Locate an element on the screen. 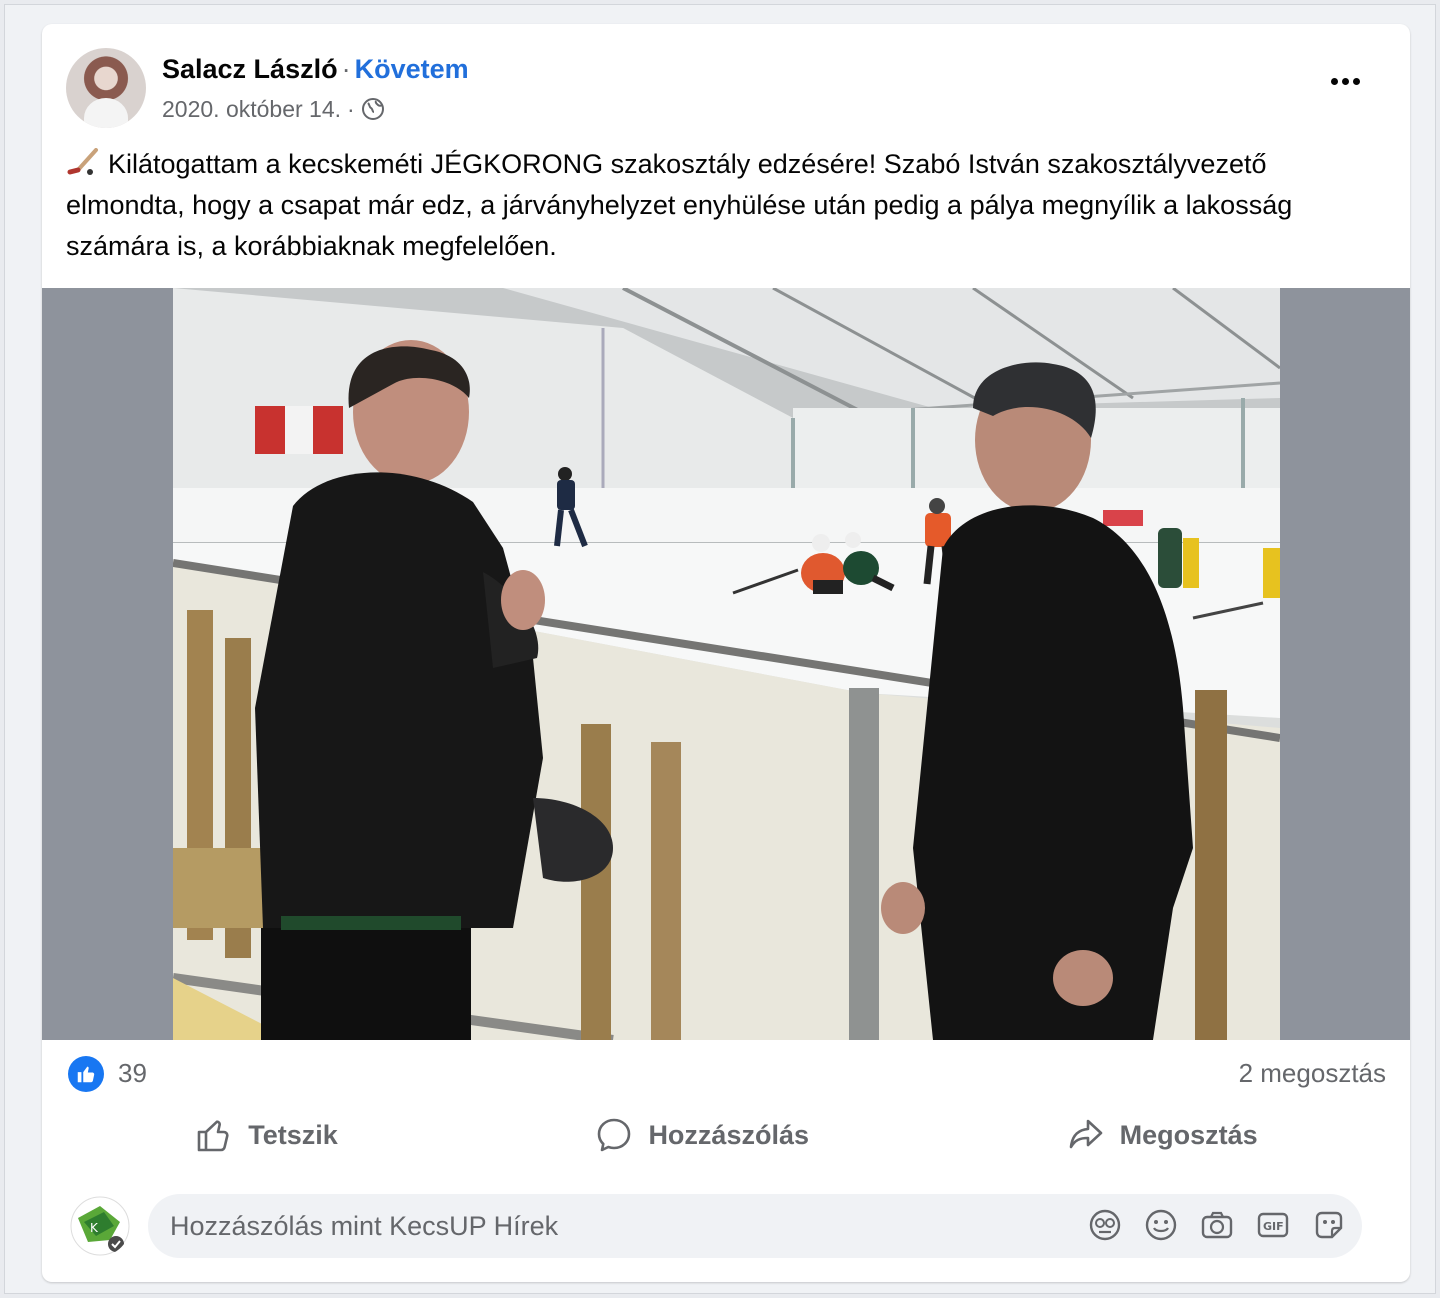 The width and height of the screenshot is (1440, 1298). author-avatar is located at coordinates (106, 88).